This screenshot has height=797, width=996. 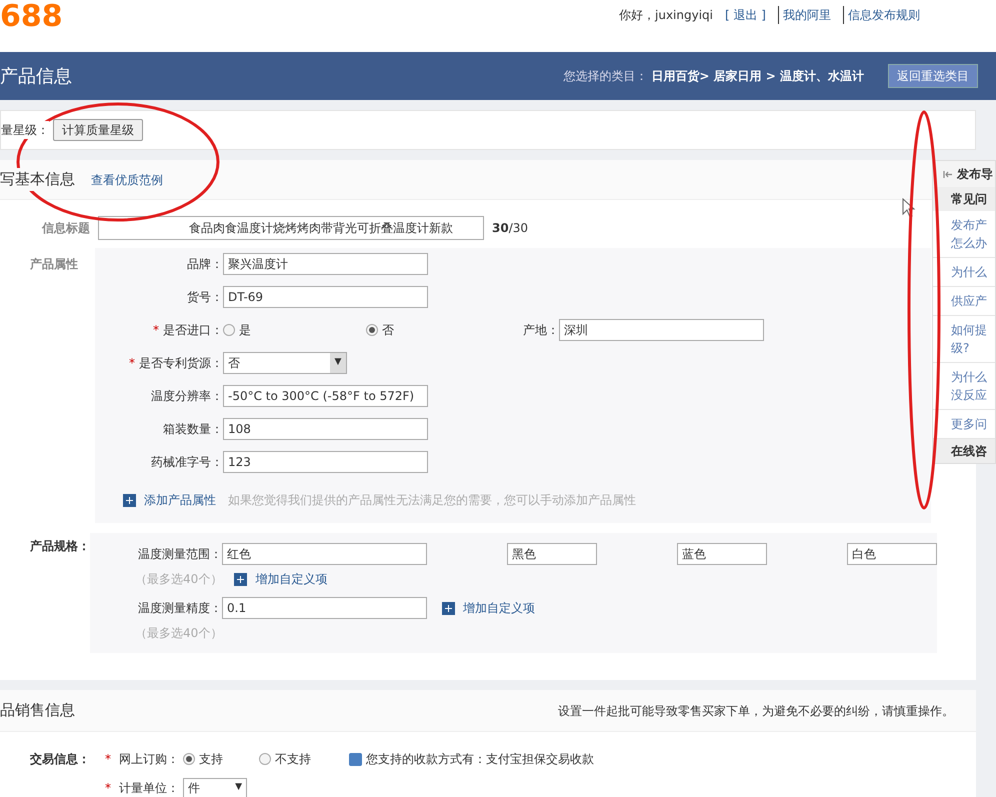 What do you see at coordinates (722, 554) in the screenshot?
I see `input-field: 蓝色` at bounding box center [722, 554].